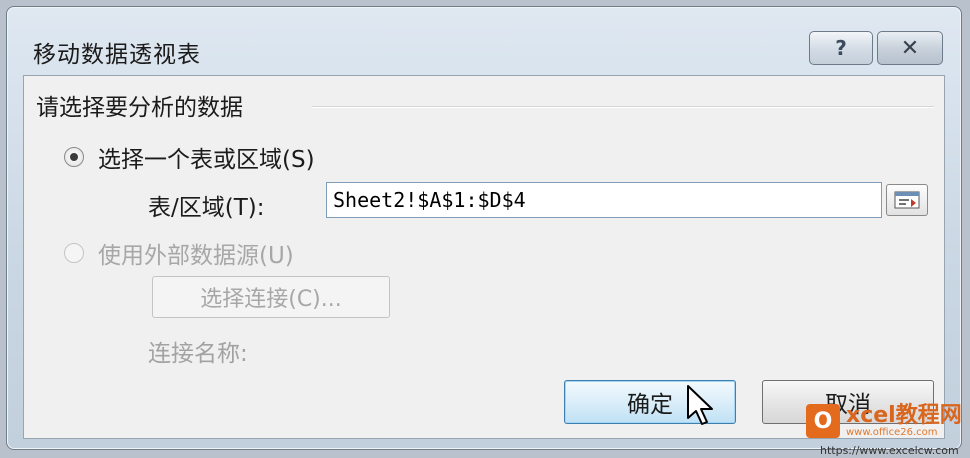 This screenshot has height=458, width=970. I want to click on collapse-dialog-button, so click(907, 200).